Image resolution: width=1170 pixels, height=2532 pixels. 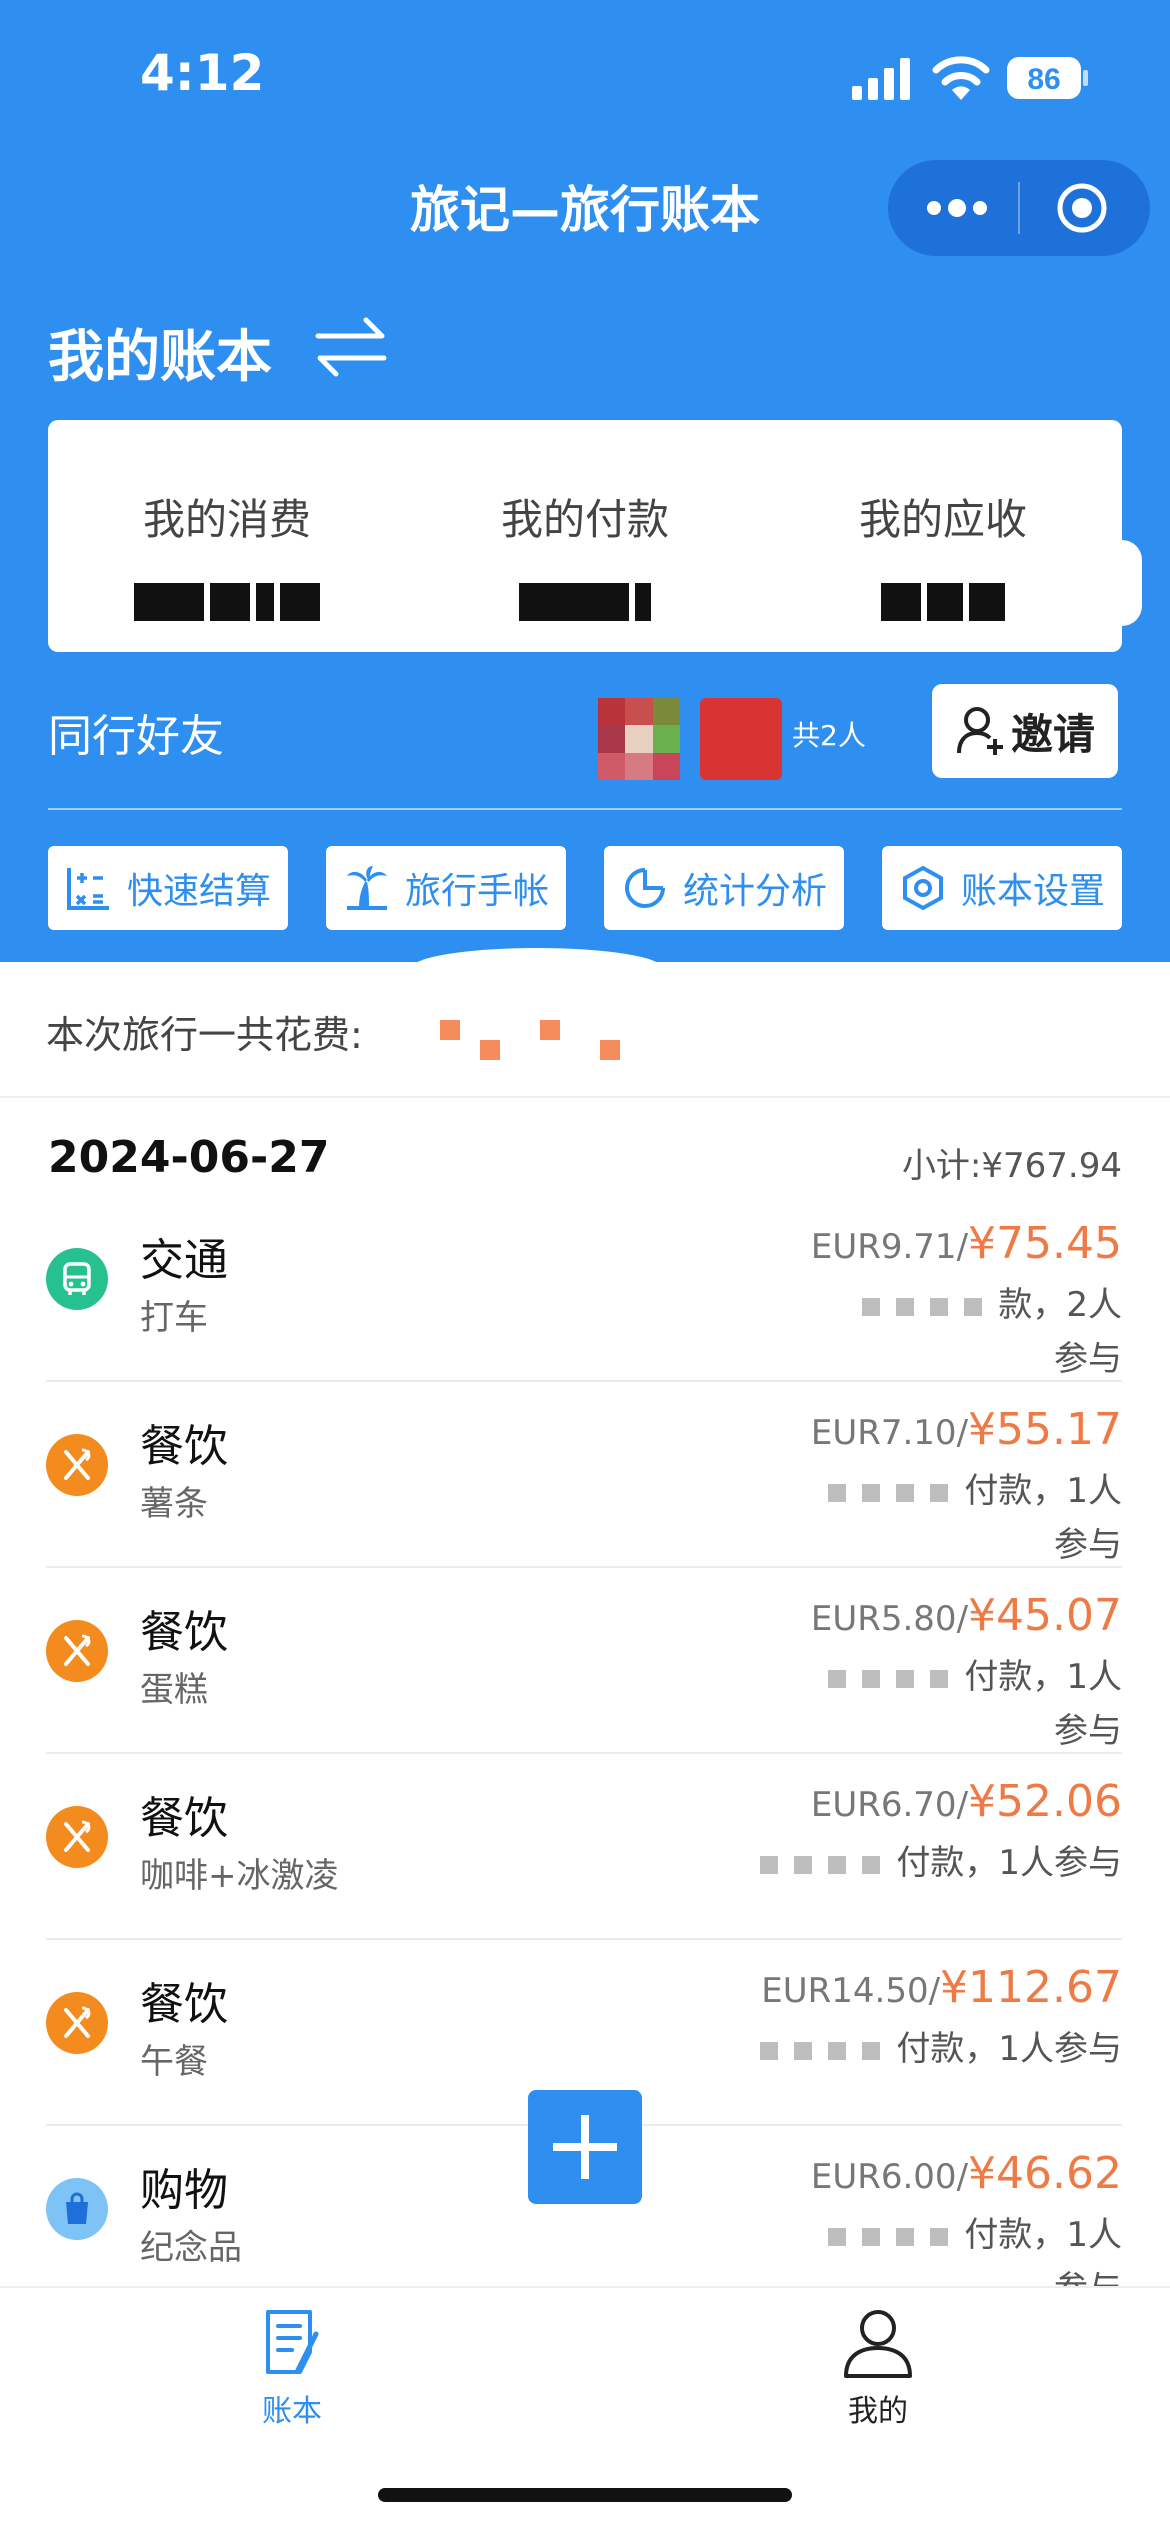 I want to click on wifi-icon, so click(x=961, y=78).